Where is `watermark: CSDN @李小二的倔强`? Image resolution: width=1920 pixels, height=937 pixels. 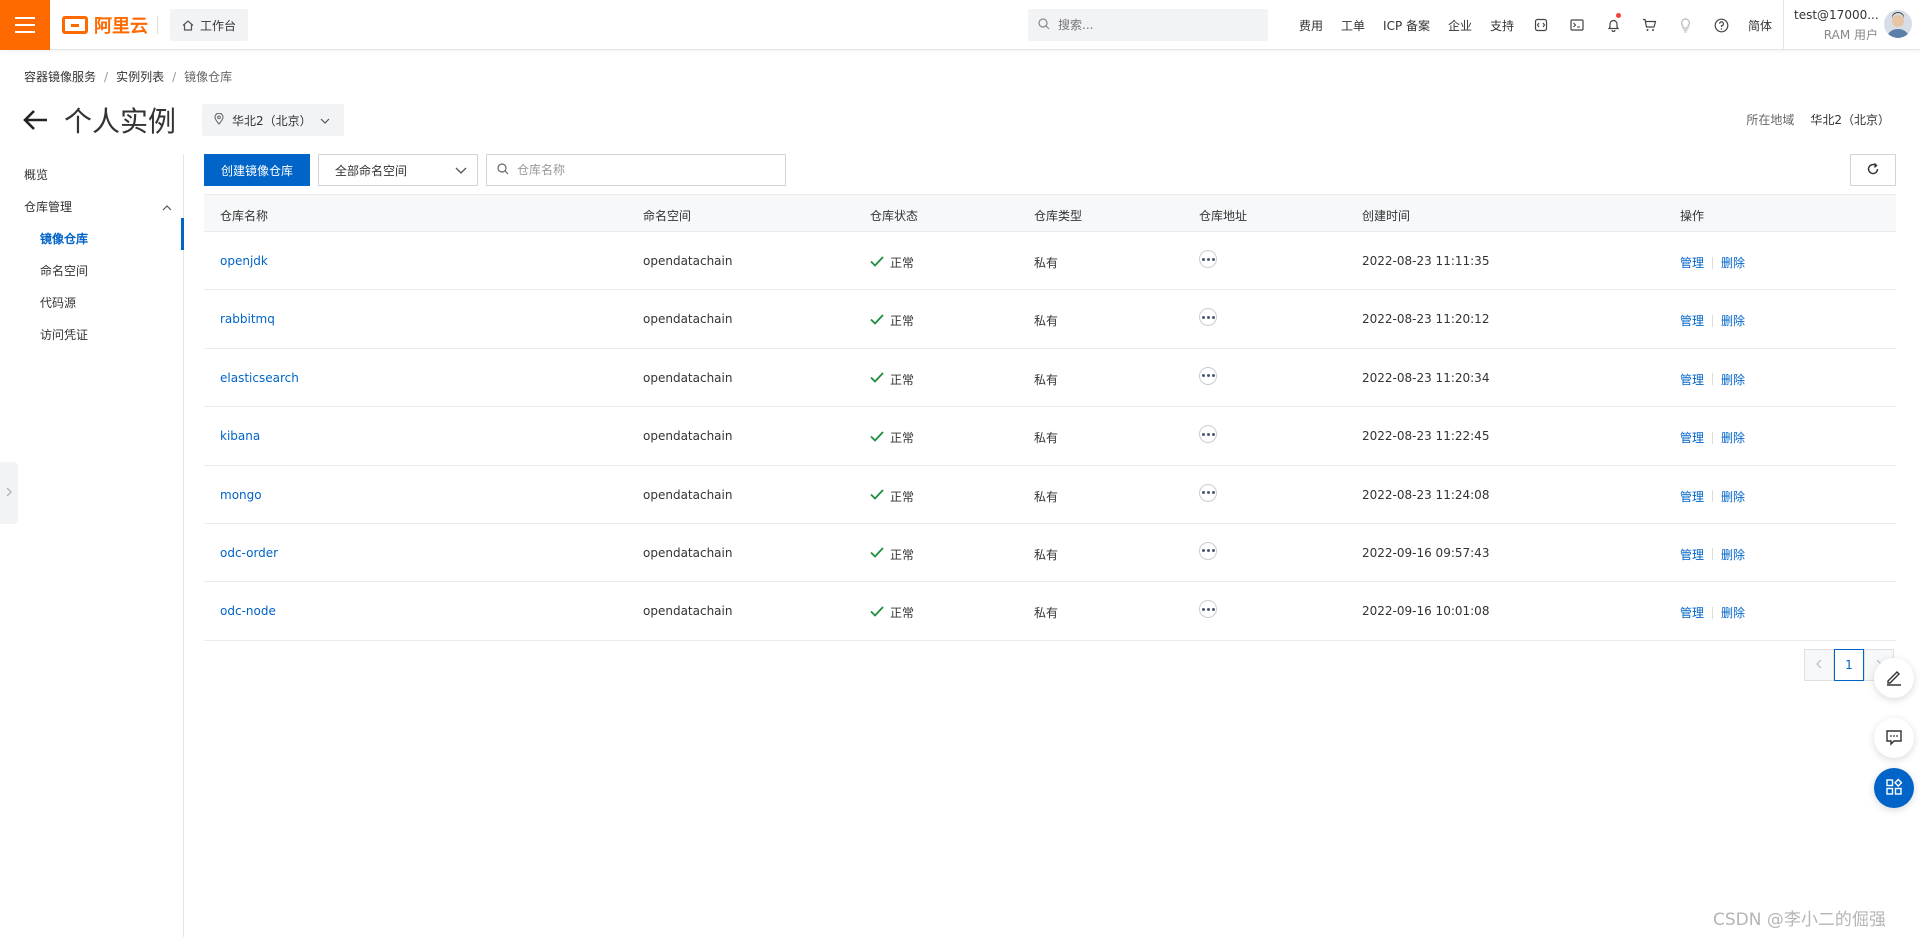 watermark: CSDN @李小二的倔强 is located at coordinates (1799, 920).